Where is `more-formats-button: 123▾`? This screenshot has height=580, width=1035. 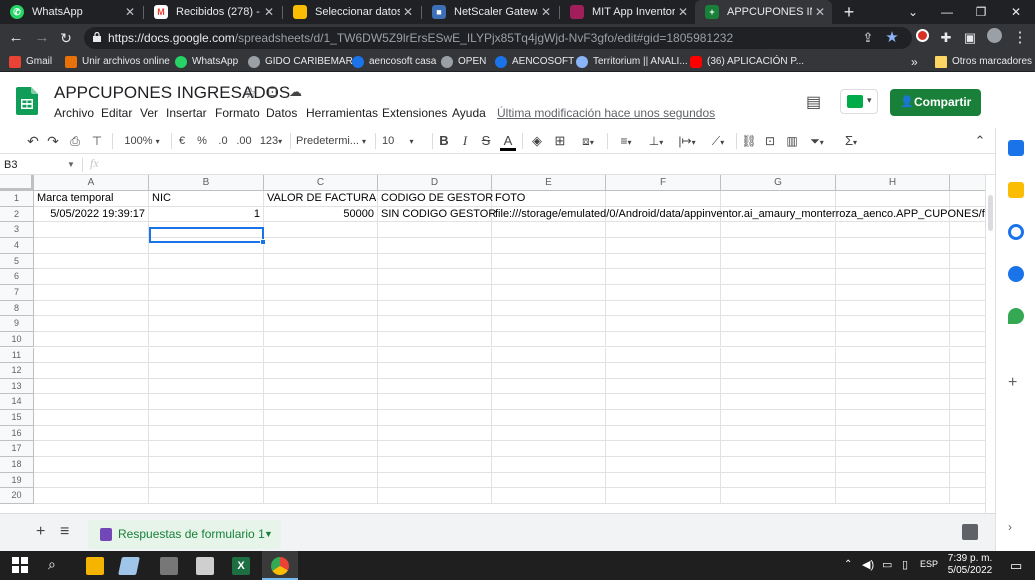 more-formats-button: 123▾ is located at coordinates (271, 141).